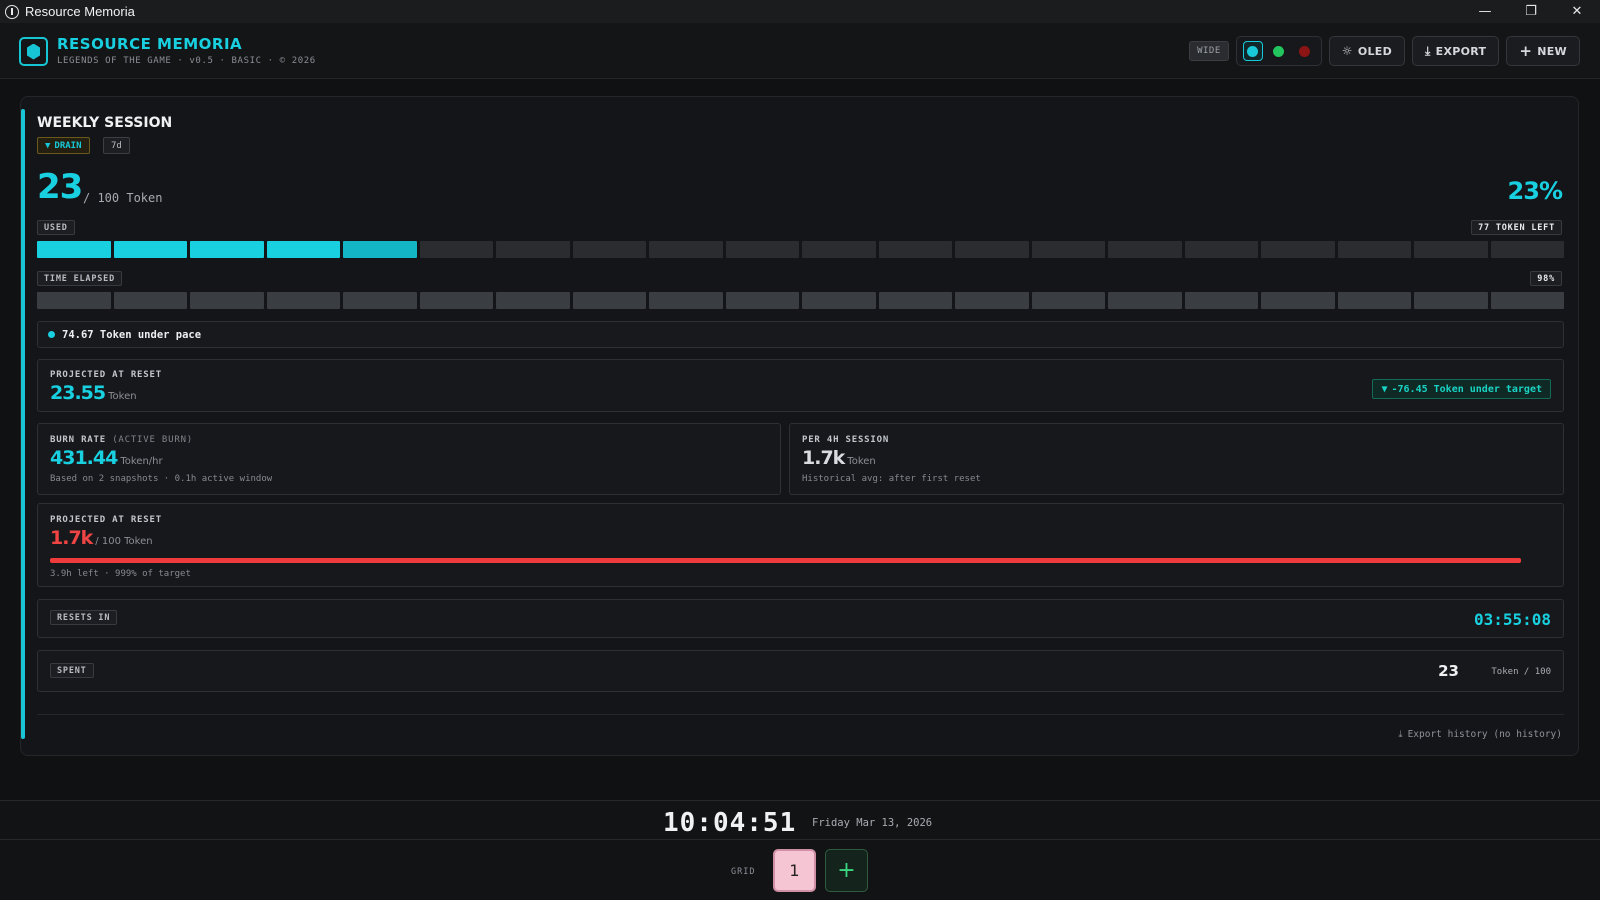 The width and height of the screenshot is (1600, 900). I want to click on resets-in-label: RESETS IN, so click(84, 617).